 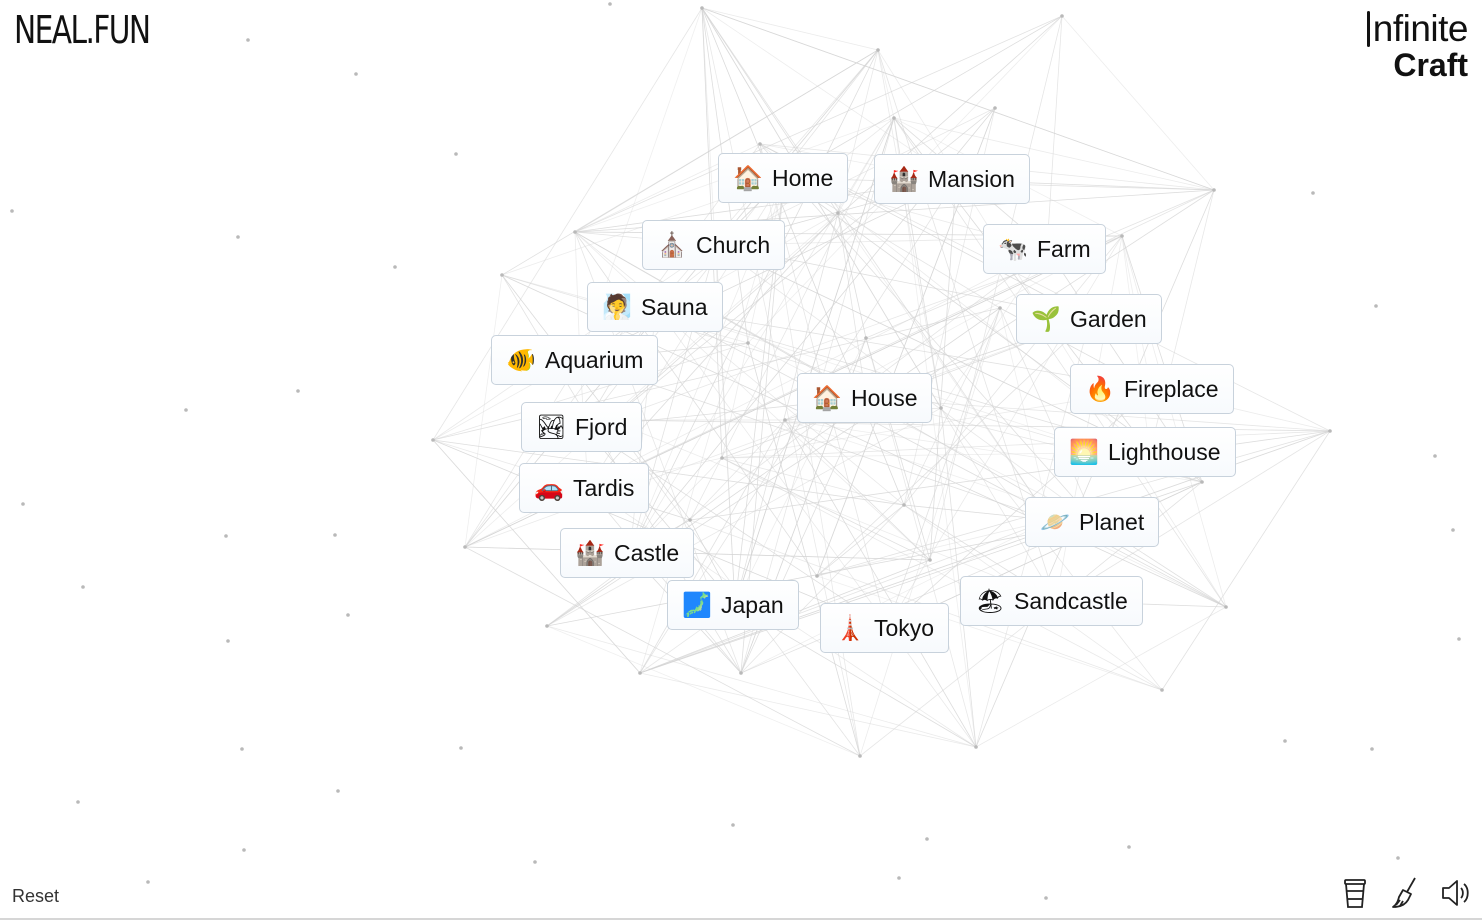 What do you see at coordinates (885, 628) in the screenshot?
I see `item-tokyo: 🗼 Tokyo` at bounding box center [885, 628].